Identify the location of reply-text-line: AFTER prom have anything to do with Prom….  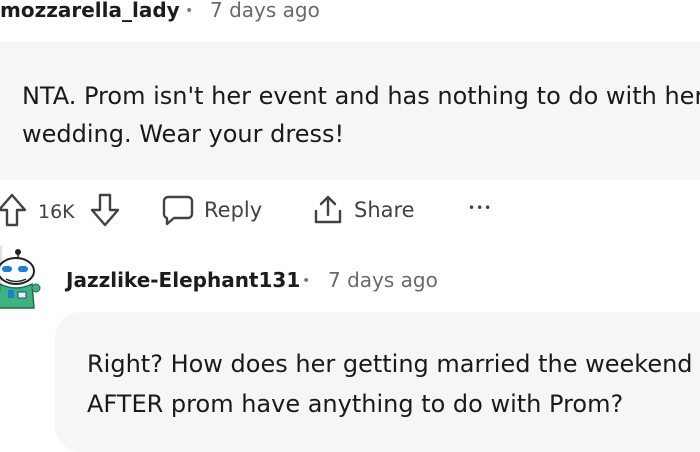
(355, 404).